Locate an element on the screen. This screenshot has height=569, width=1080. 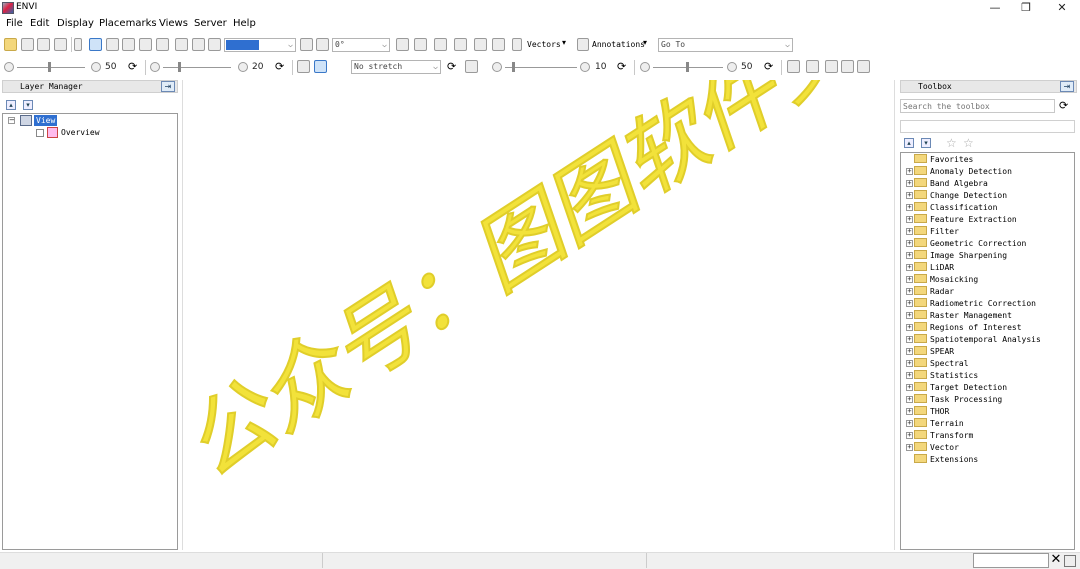
toolbox-item: + Geometric Correction is located at coordinates (966, 244).